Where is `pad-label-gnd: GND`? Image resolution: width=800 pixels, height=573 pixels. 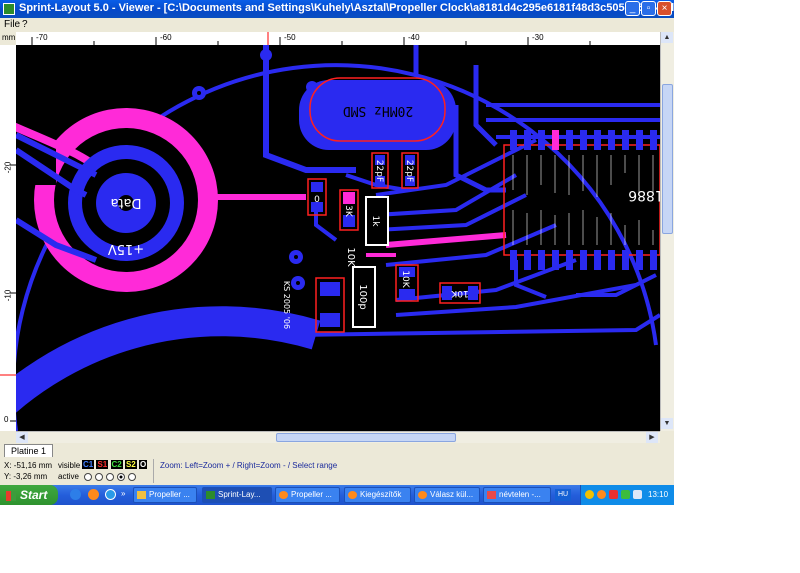 pad-label-gnd: GND is located at coordinates (131, 280).